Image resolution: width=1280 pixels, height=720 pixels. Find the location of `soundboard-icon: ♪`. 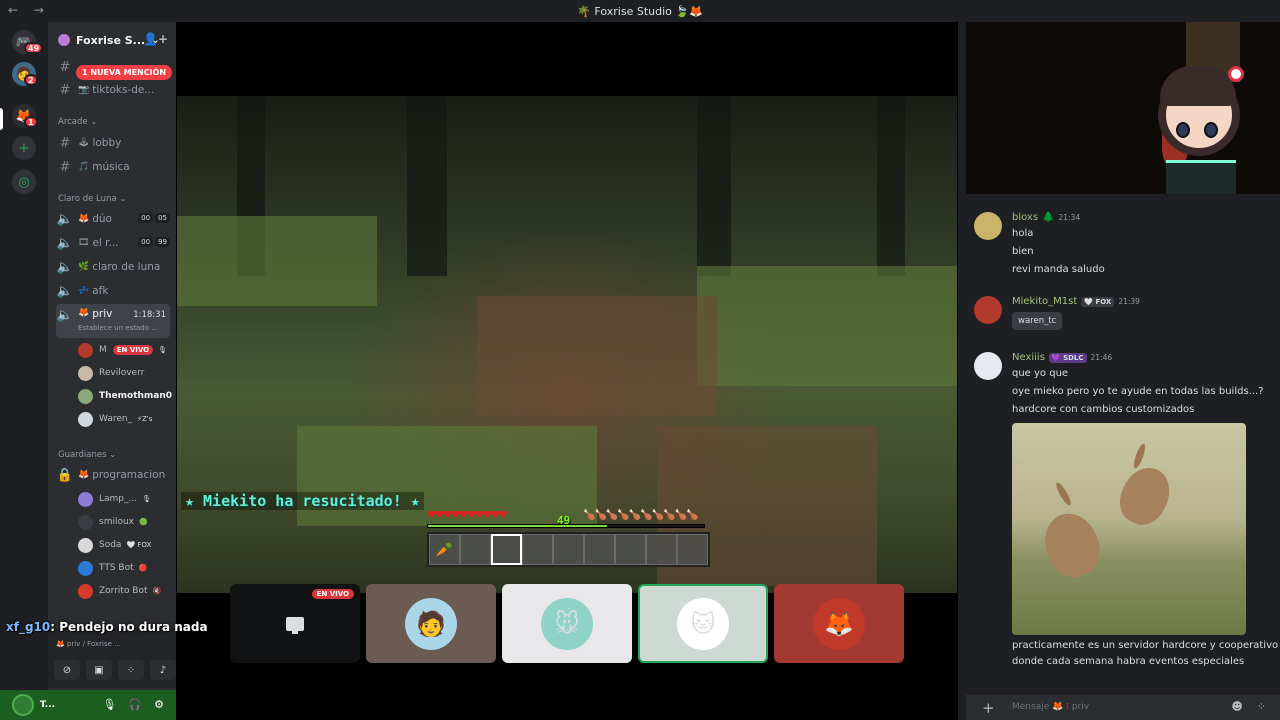

soundboard-icon: ♪ is located at coordinates (163, 670).